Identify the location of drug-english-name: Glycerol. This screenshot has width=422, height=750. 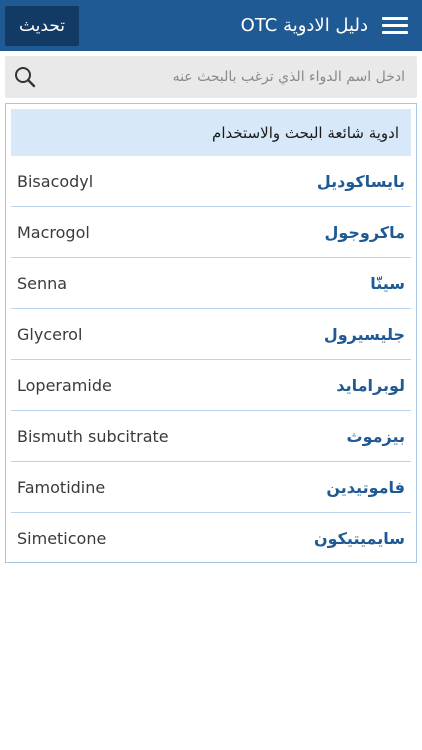
(50, 334).